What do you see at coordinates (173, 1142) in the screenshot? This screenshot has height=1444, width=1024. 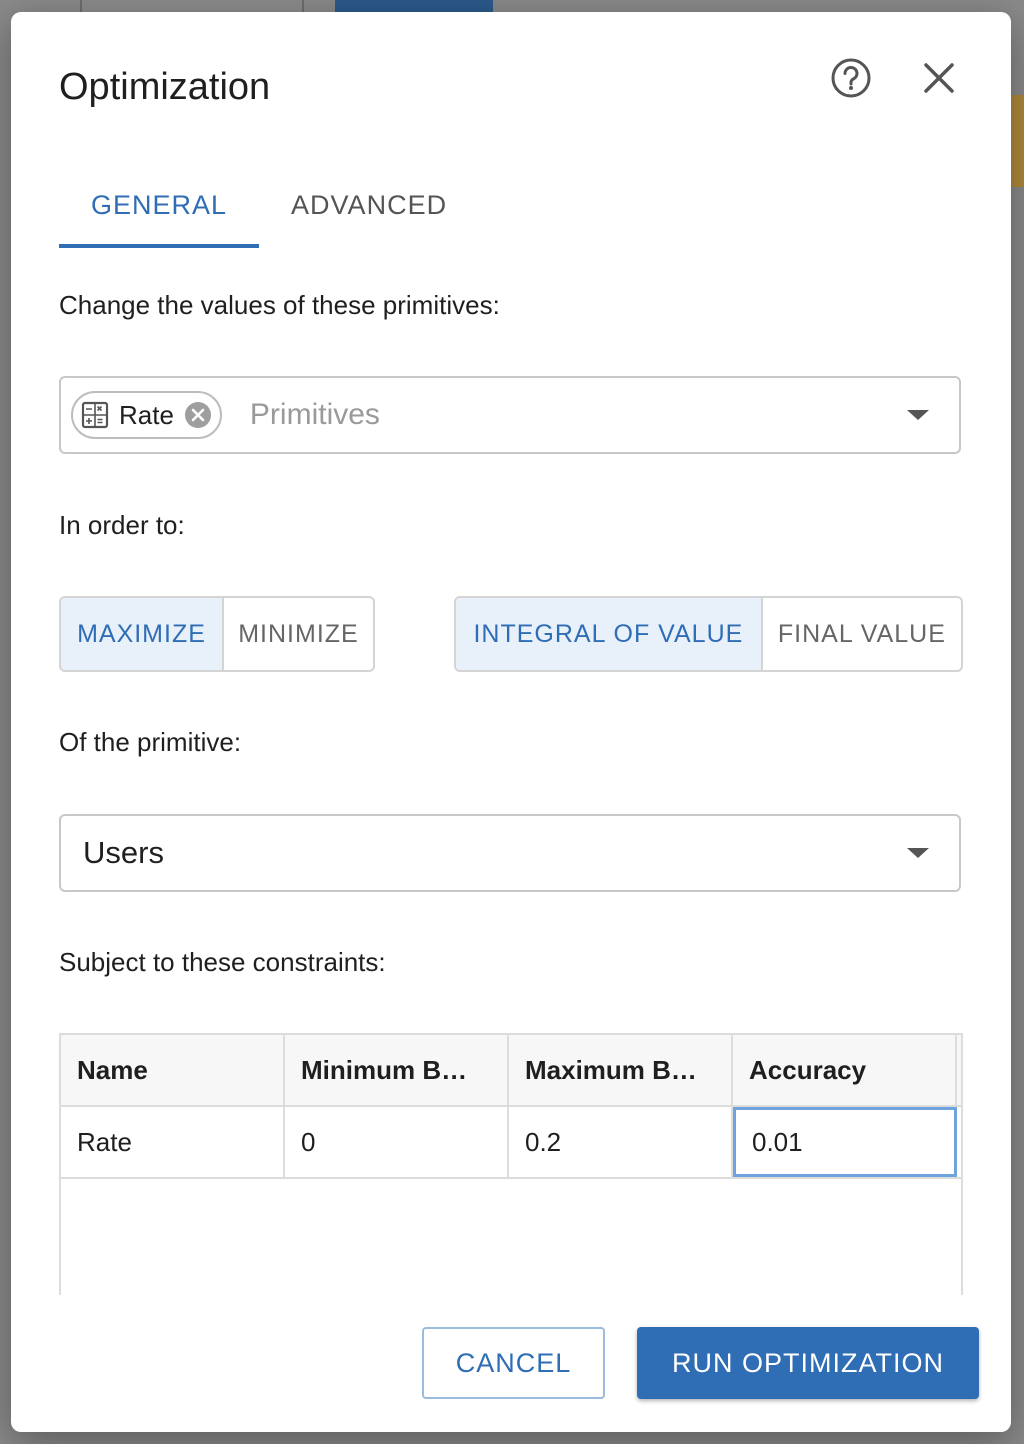 I see `cell-name: Rate` at bounding box center [173, 1142].